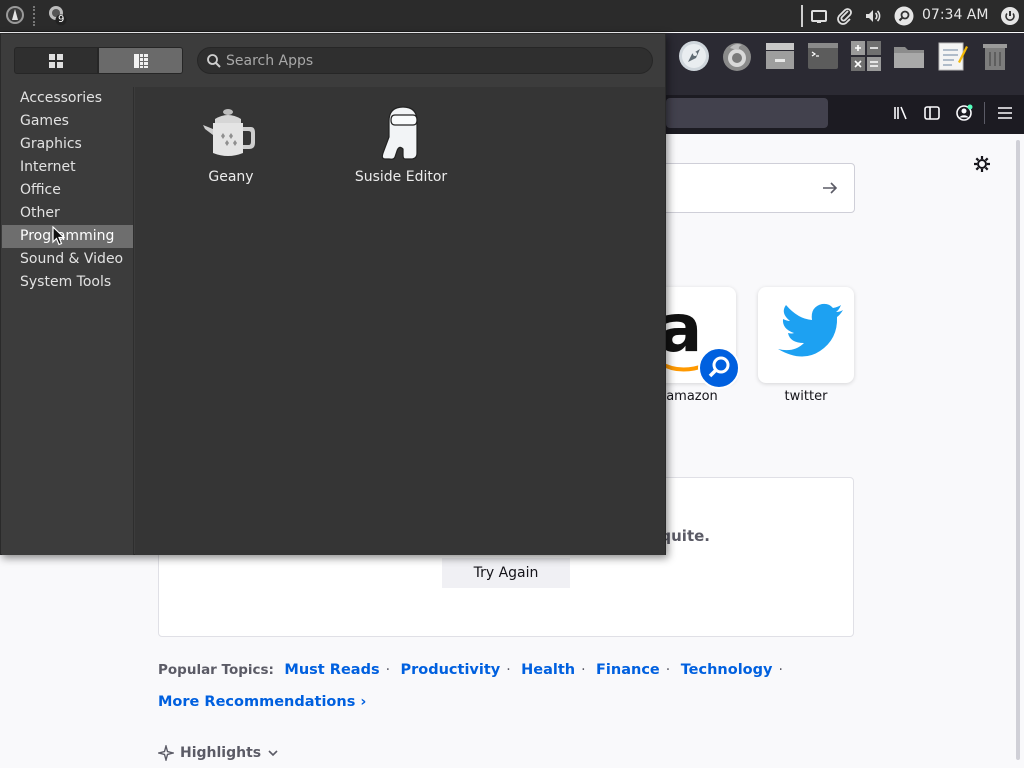 The width and height of the screenshot is (1024, 768). I want to click on account-icon, so click(964, 113).